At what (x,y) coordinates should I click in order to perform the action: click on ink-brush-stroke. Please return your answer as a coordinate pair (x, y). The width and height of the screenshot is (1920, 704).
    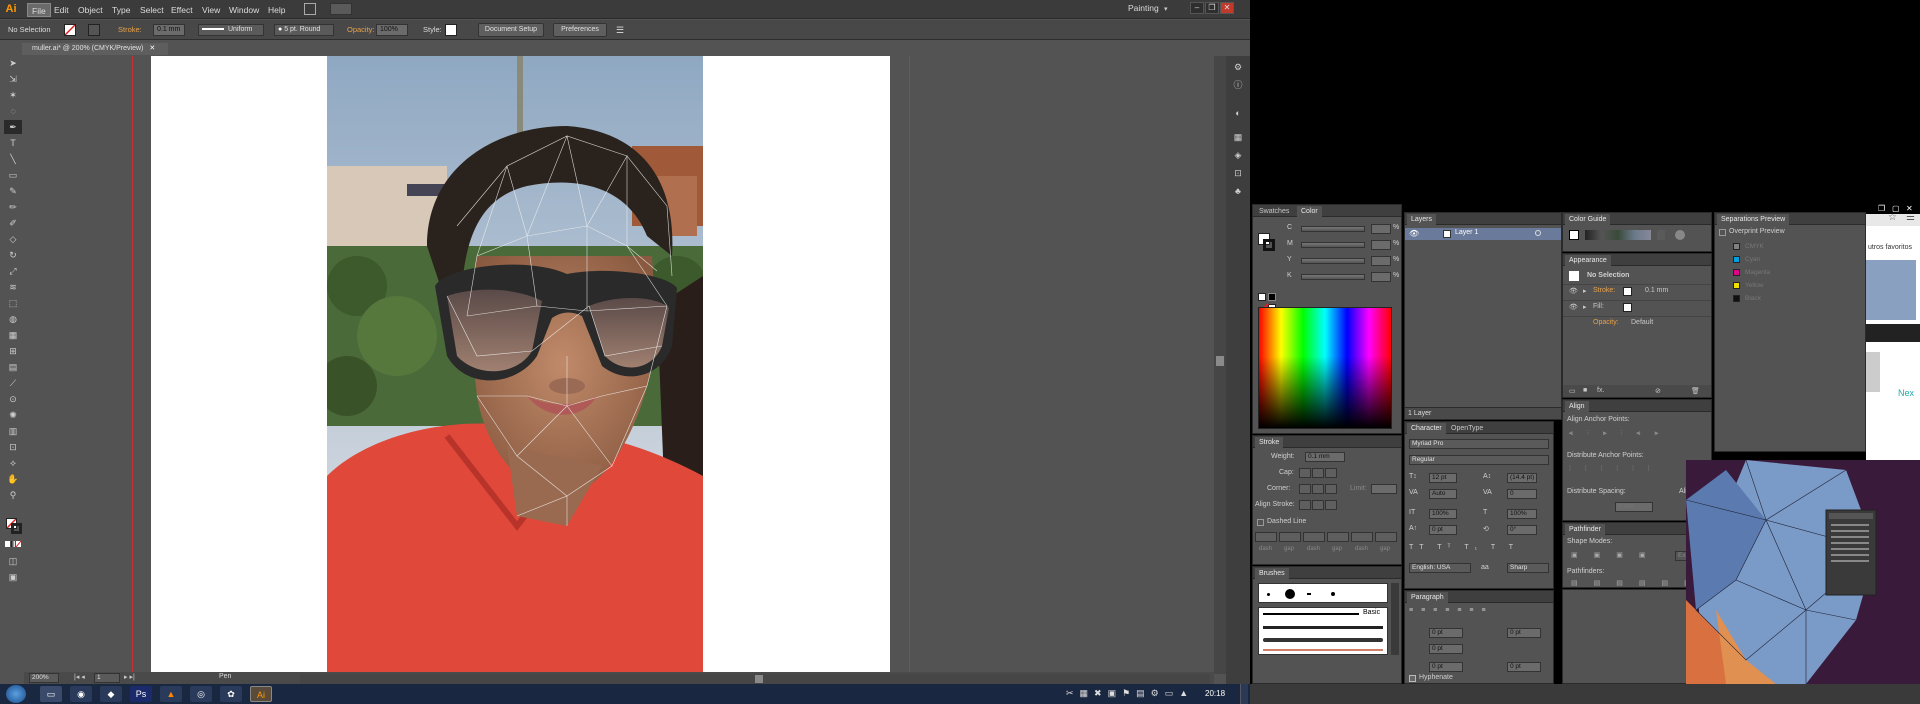
    Looking at the image, I should click on (1323, 640).